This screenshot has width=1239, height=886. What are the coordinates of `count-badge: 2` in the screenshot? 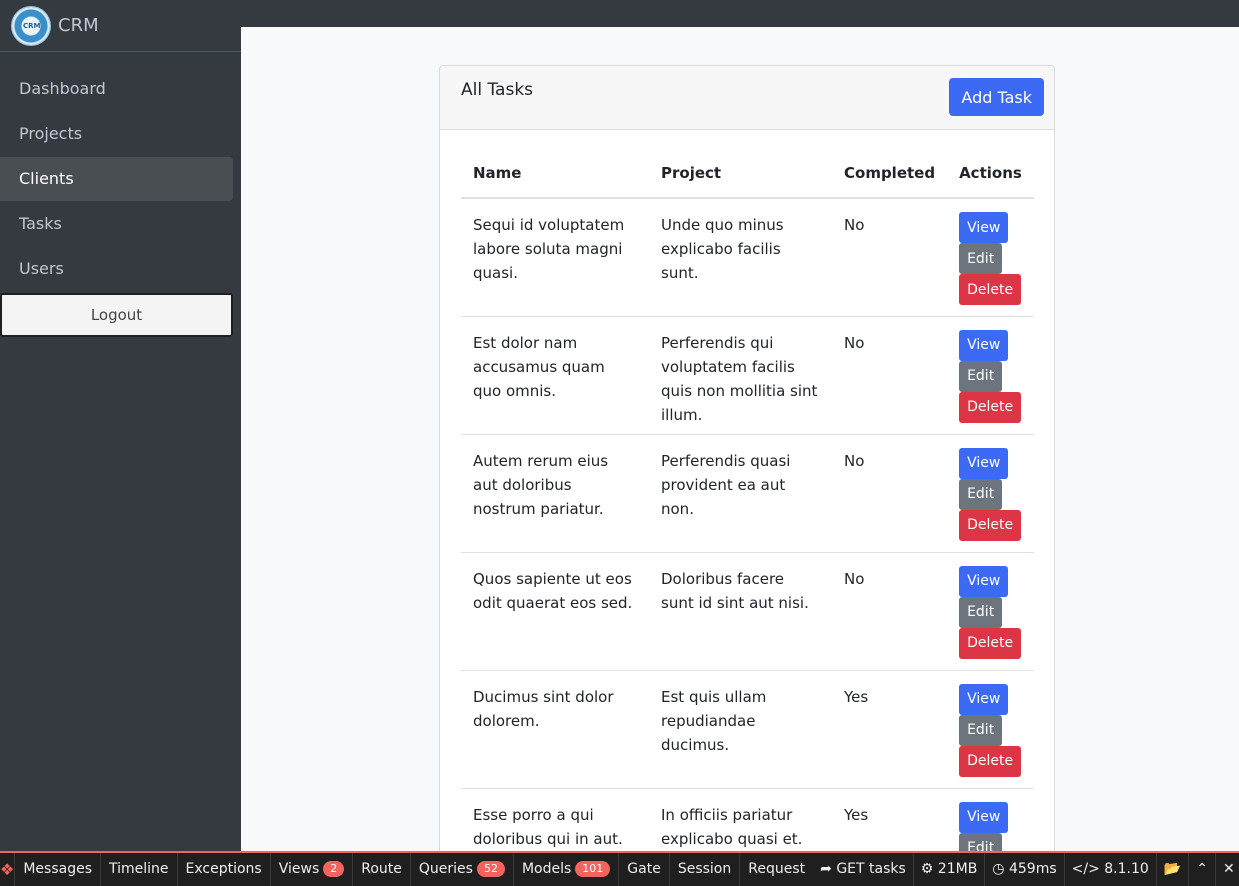 It's located at (334, 869).